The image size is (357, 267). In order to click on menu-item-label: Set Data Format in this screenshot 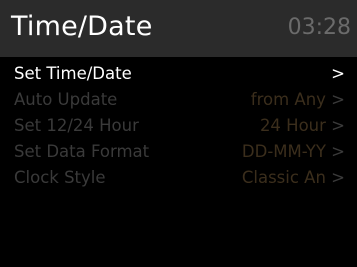, I will do `click(82, 151)`.